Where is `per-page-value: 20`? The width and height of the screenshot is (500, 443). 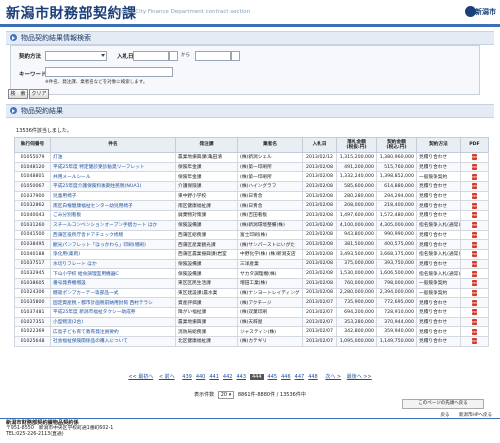
per-page-value: 20 is located at coordinates (224, 395).